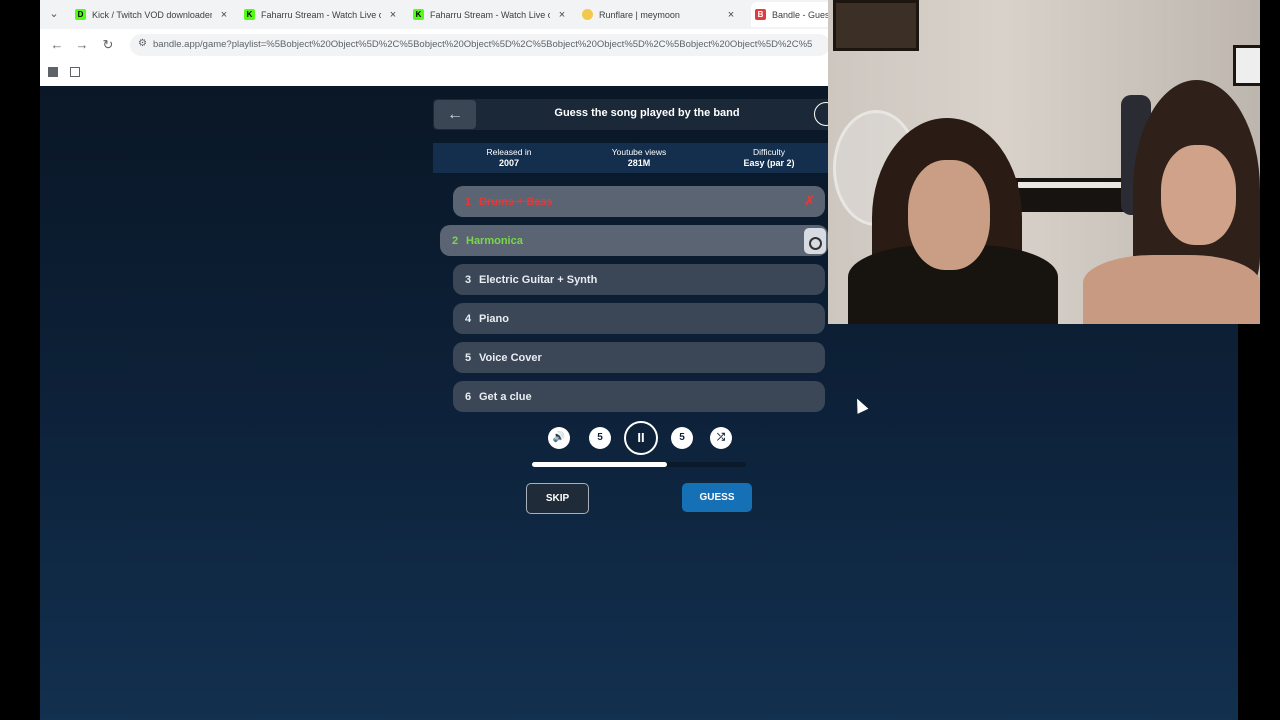 The width and height of the screenshot is (1280, 720). Describe the element at coordinates (721, 438) in the screenshot. I see `shuffle-icon: ⤮` at that location.